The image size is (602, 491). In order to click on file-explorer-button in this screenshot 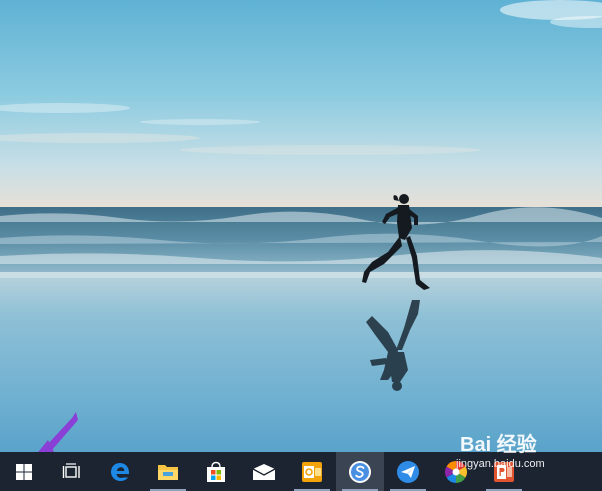, I will do `click(168, 471)`.